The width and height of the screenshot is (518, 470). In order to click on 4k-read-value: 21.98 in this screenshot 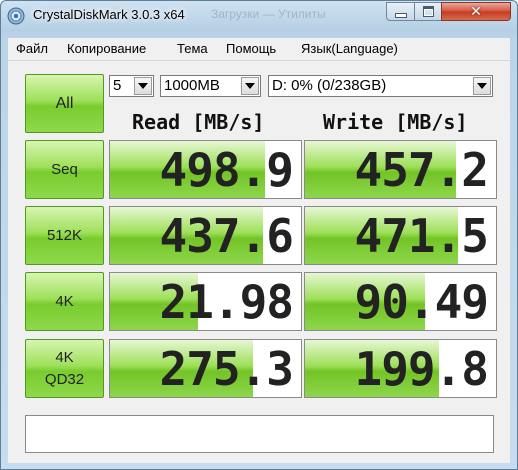, I will do `click(226, 301)`.